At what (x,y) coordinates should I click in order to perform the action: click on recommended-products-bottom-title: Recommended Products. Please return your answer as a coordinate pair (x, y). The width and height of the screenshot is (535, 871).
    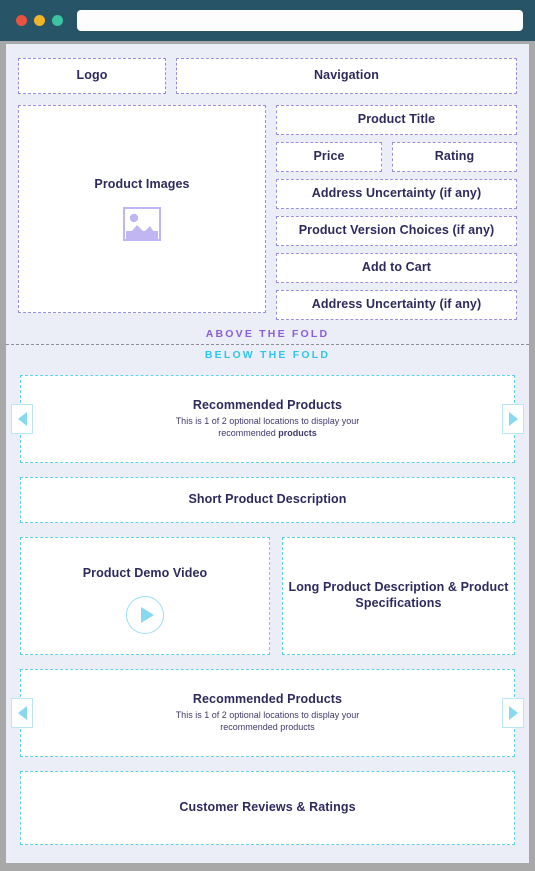
    Looking at the image, I should click on (267, 698).